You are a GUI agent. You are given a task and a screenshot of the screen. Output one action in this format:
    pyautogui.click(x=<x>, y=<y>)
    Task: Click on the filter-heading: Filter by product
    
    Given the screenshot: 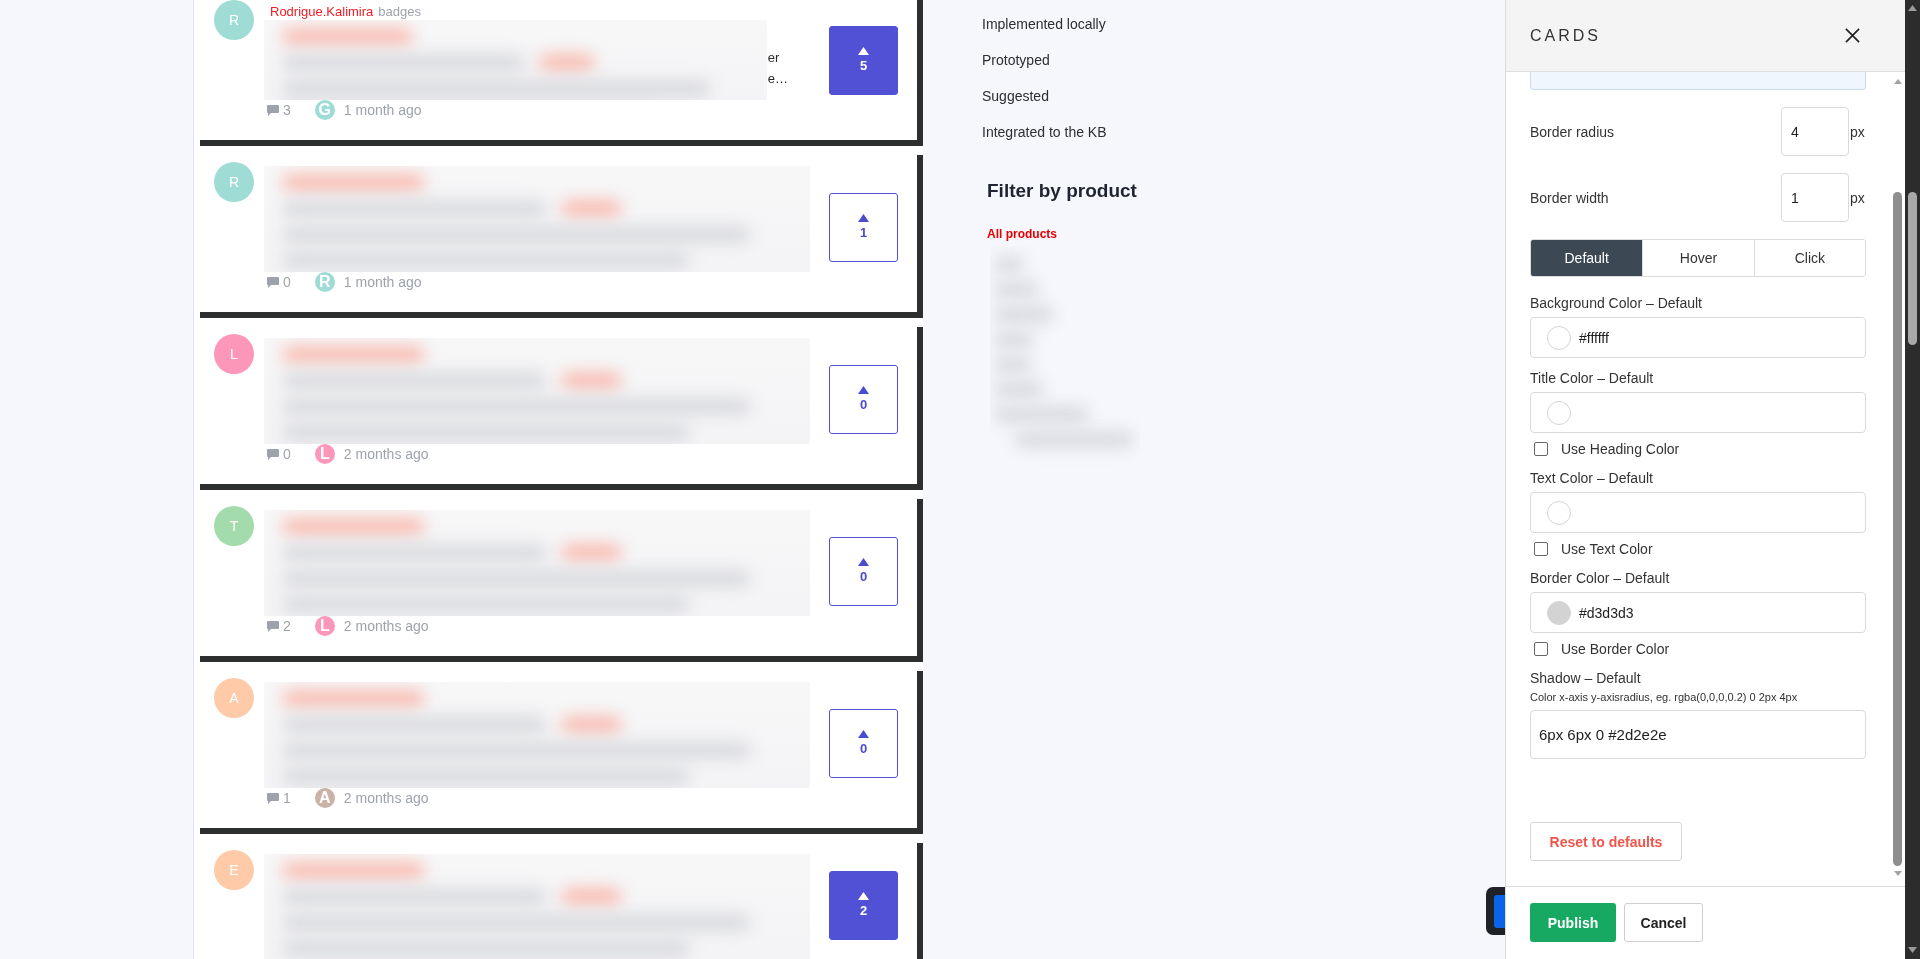 What is the action you would take?
    pyautogui.click(x=1062, y=191)
    